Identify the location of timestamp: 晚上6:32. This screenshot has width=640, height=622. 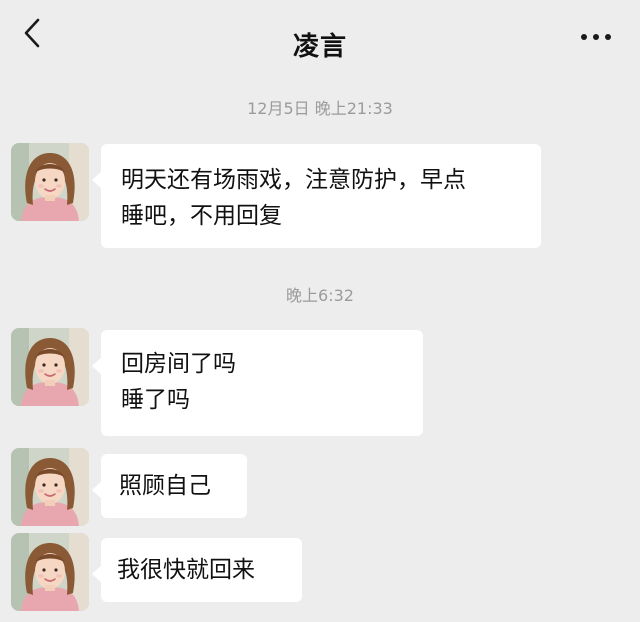
(320, 295).